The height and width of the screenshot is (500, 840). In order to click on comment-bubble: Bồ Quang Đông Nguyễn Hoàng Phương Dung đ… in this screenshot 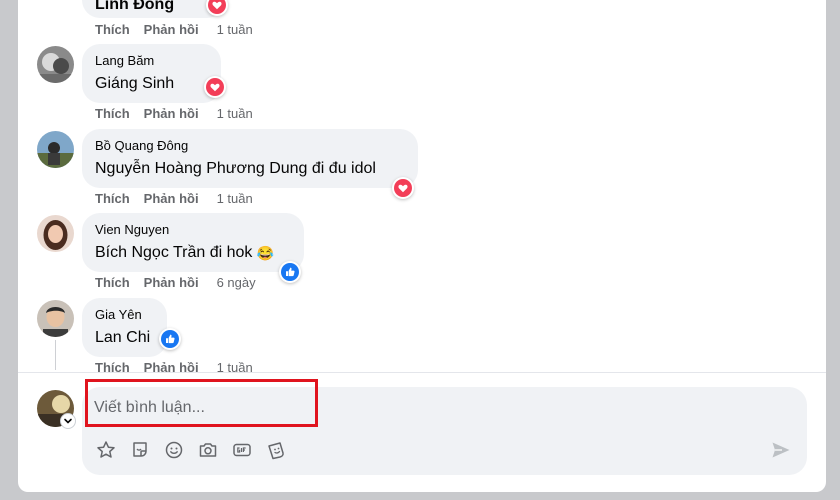, I will do `click(250, 158)`.